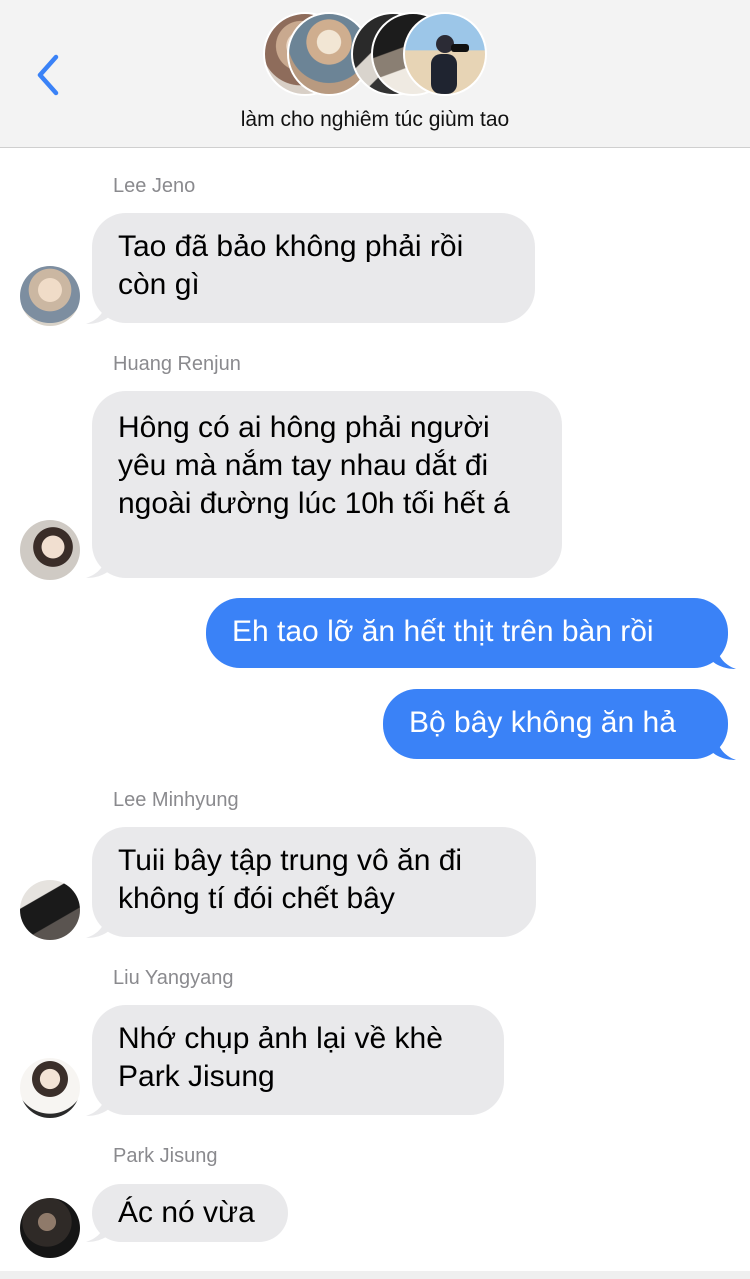 The image size is (750, 1279). Describe the element at coordinates (173, 978) in the screenshot. I see `sender-name: Liu Yangyang` at that location.